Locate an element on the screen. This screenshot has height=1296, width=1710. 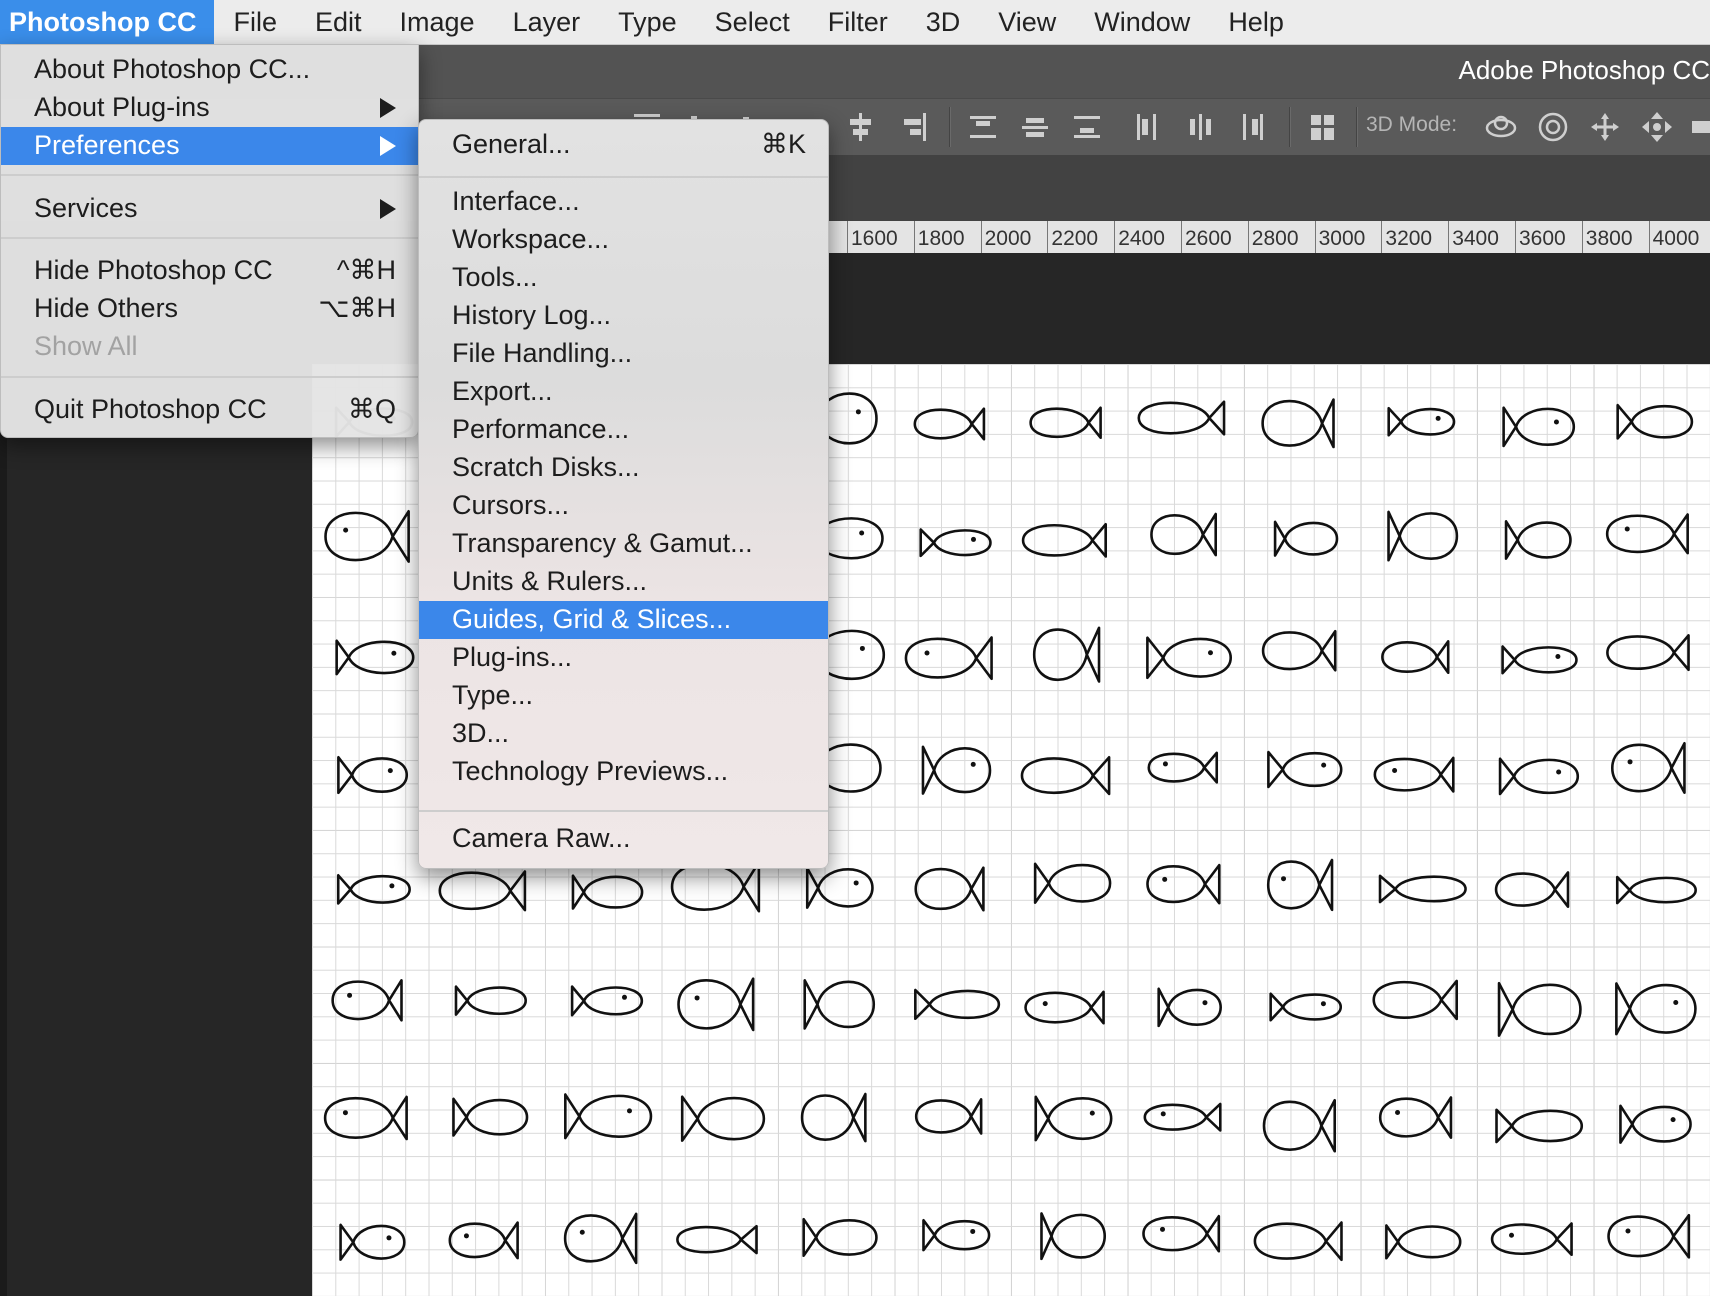
ruler-label: 2400 is located at coordinates (1141, 238).